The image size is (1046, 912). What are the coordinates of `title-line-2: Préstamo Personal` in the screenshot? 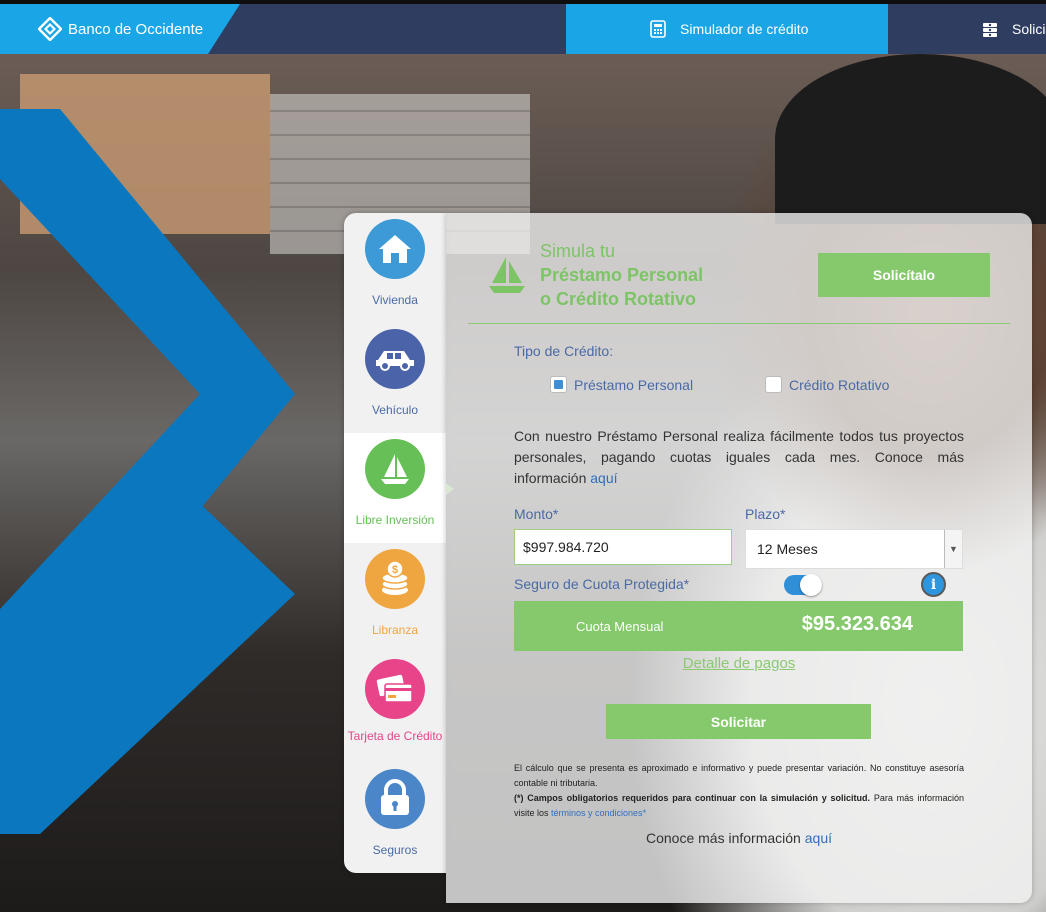 It's located at (622, 275).